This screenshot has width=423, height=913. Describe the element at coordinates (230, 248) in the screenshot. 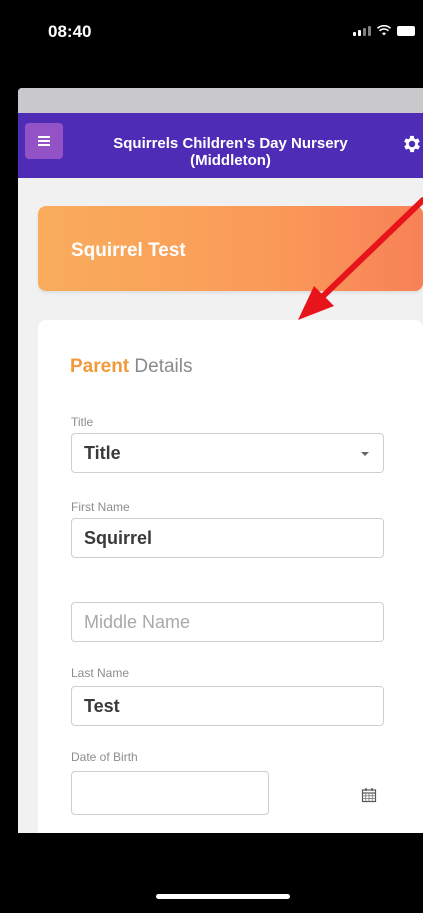

I see `child-banner: Squirrel Test` at that location.